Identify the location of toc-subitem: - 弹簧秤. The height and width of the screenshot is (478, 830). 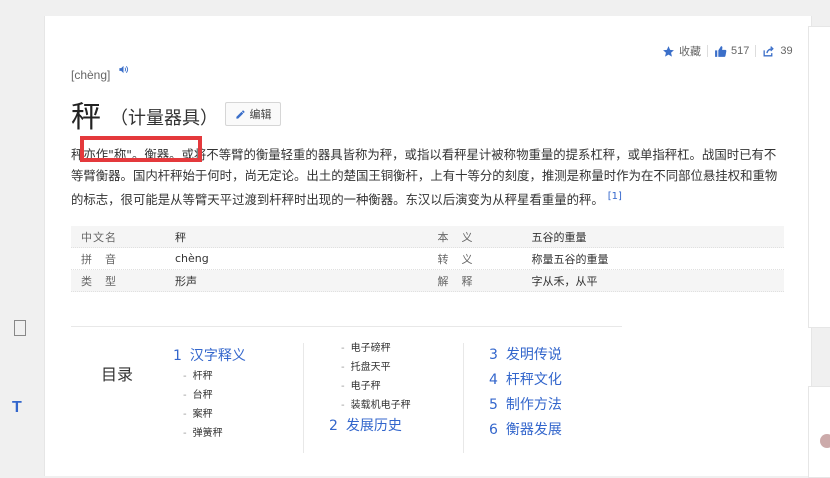
(209, 433).